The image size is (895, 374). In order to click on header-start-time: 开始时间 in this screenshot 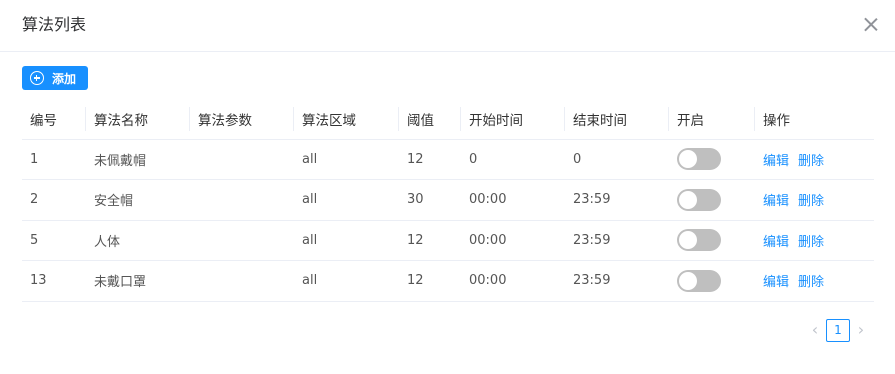, I will do `click(513, 119)`.